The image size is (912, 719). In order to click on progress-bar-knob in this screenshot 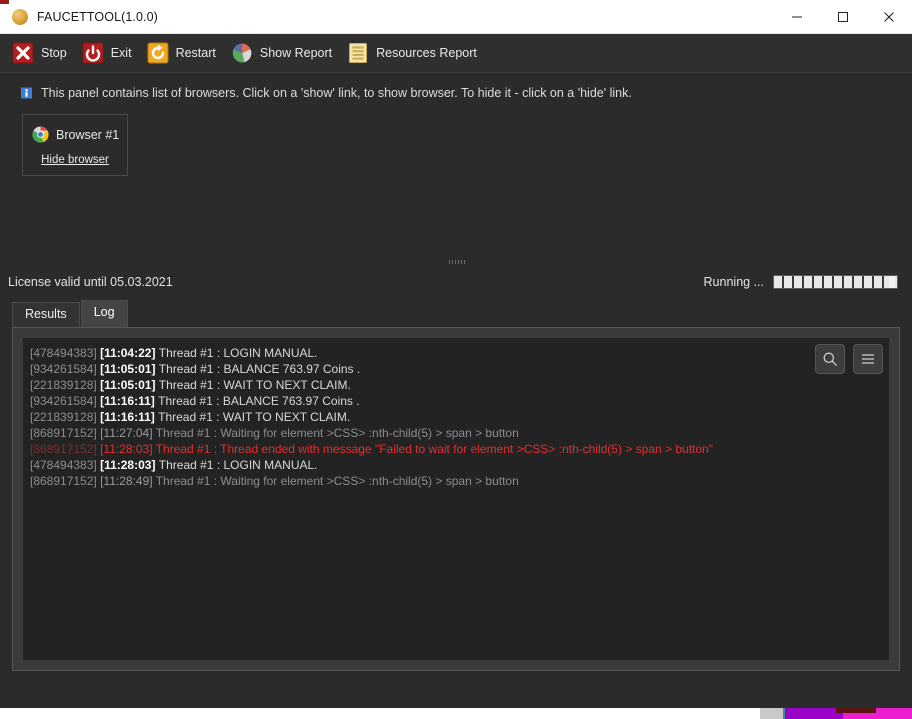, I will do `click(892, 282)`.